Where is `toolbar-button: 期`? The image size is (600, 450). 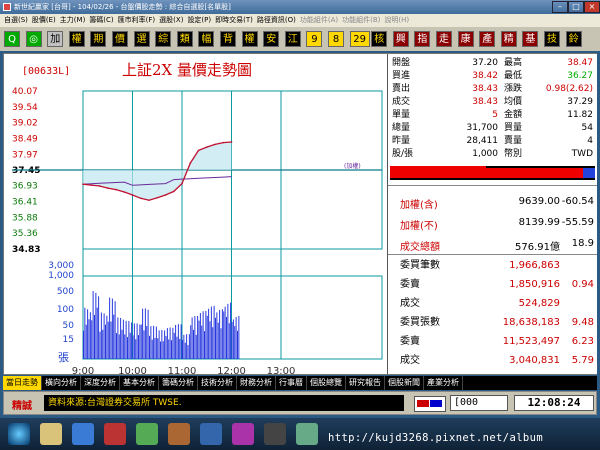 toolbar-button: 期 is located at coordinates (98, 39).